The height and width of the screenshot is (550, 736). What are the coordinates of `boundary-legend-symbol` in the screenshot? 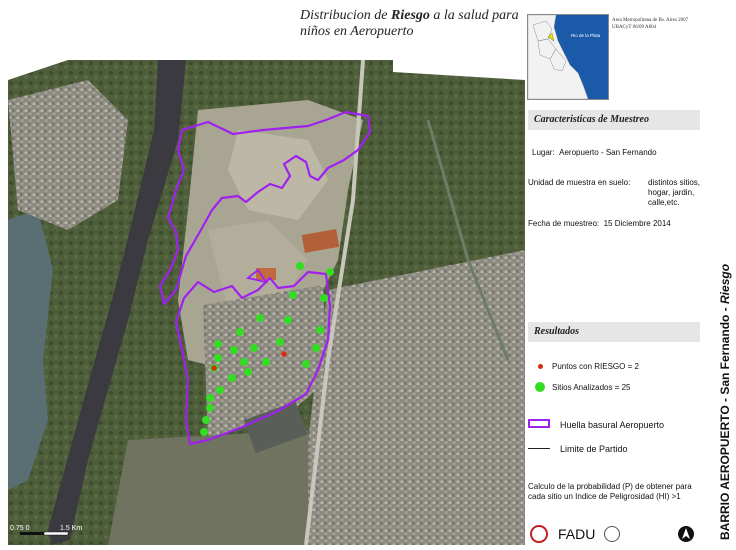 It's located at (539, 448).